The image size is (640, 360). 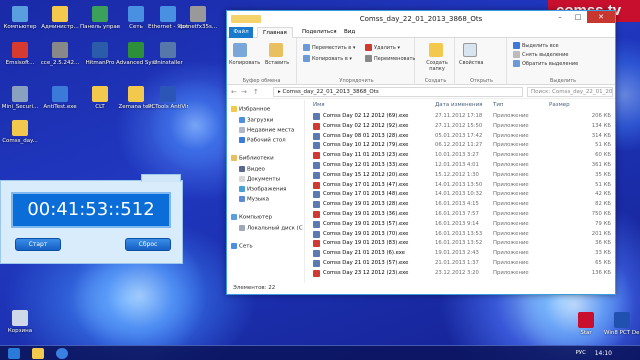 What do you see at coordinates (560, 17) in the screenshot?
I see `minimize-button: –` at bounding box center [560, 17].